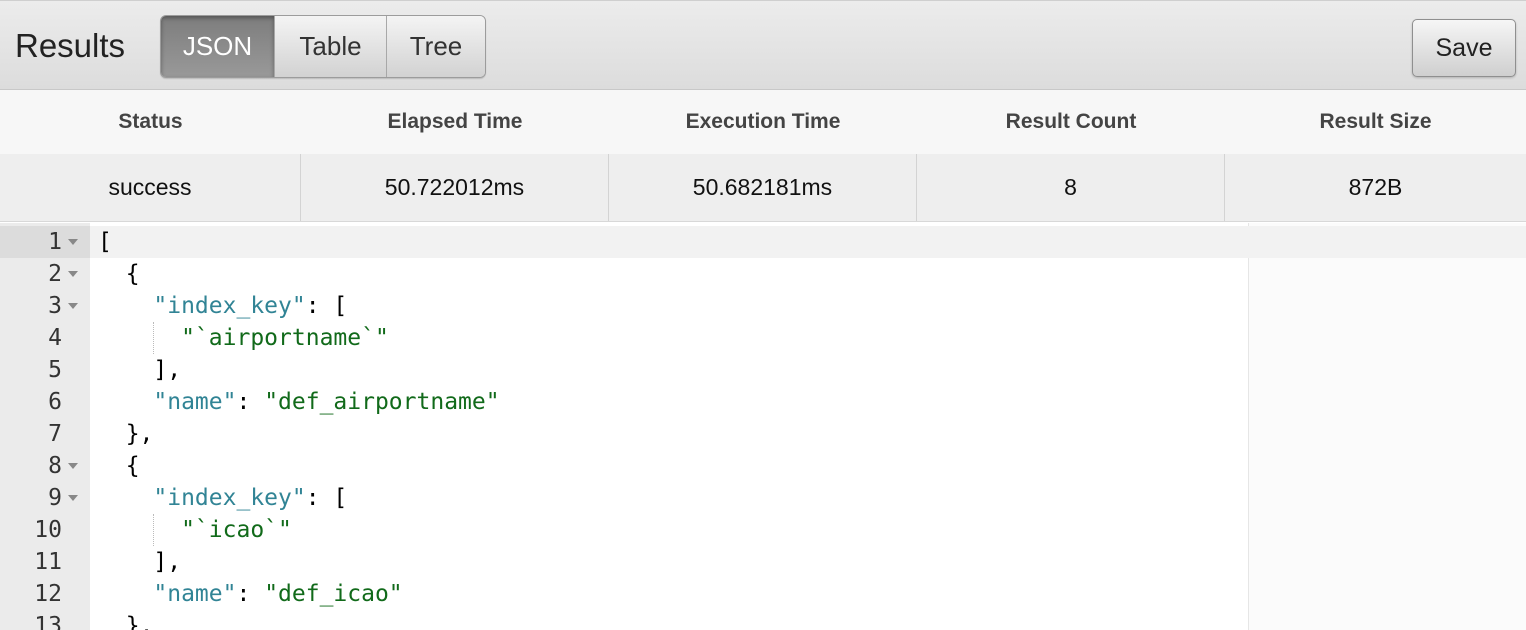  I want to click on json-view-button: JSON, so click(218, 46).